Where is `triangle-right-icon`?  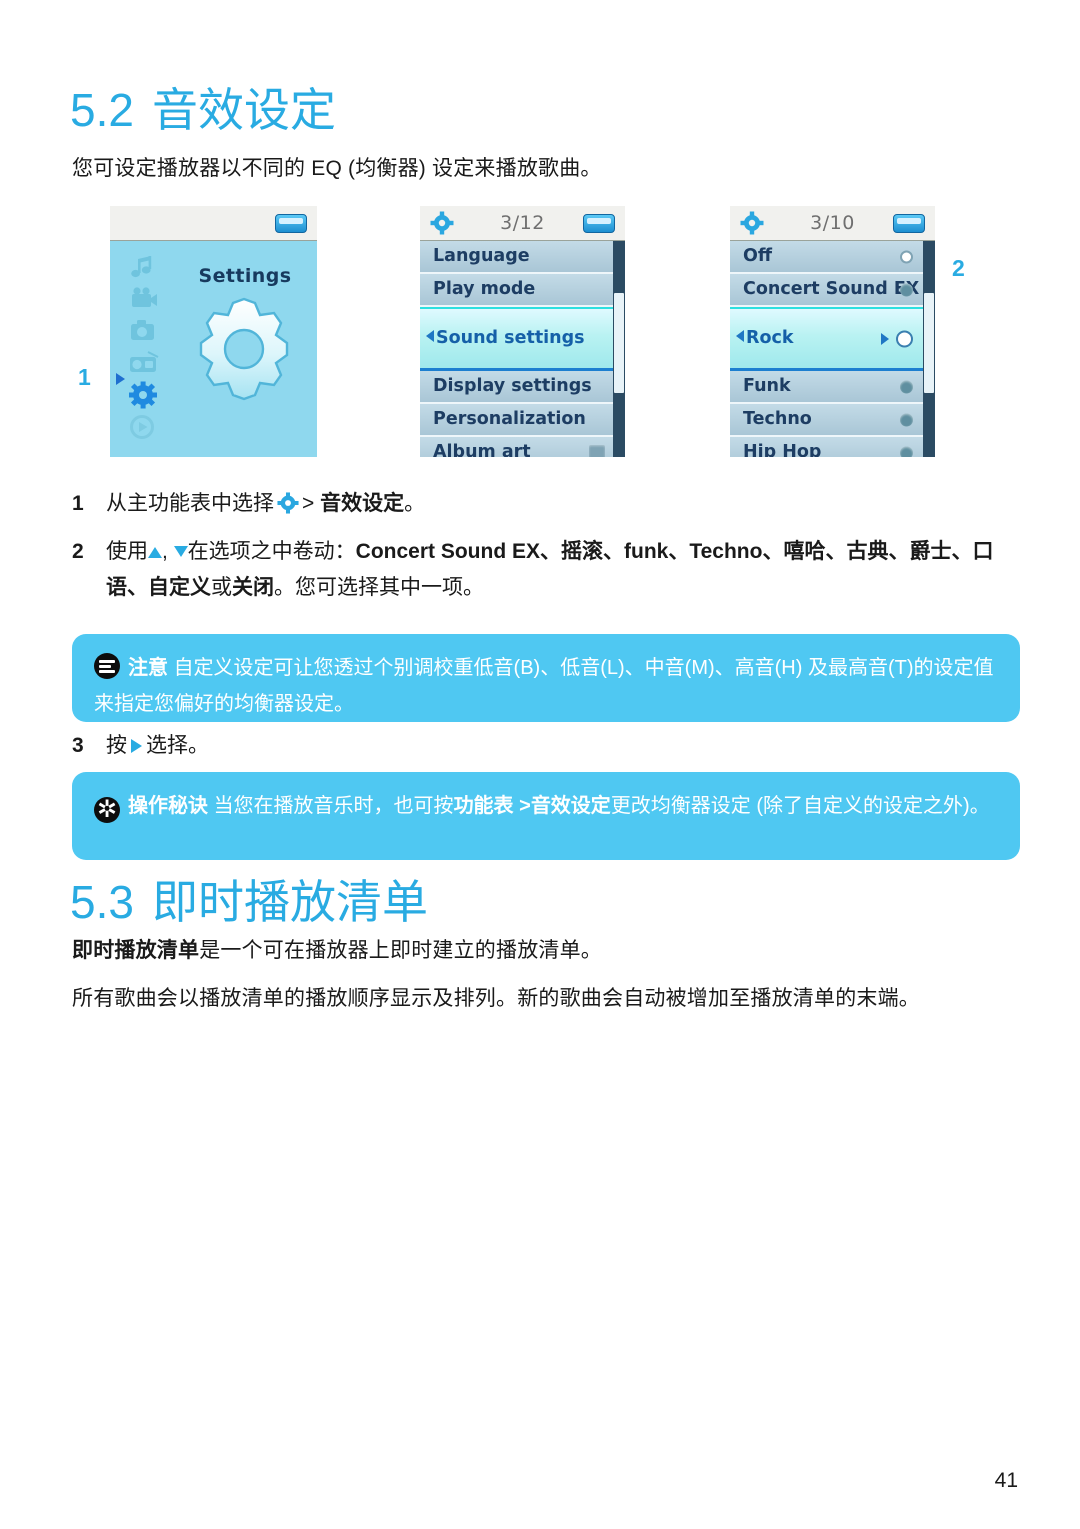 triangle-right-icon is located at coordinates (136, 746).